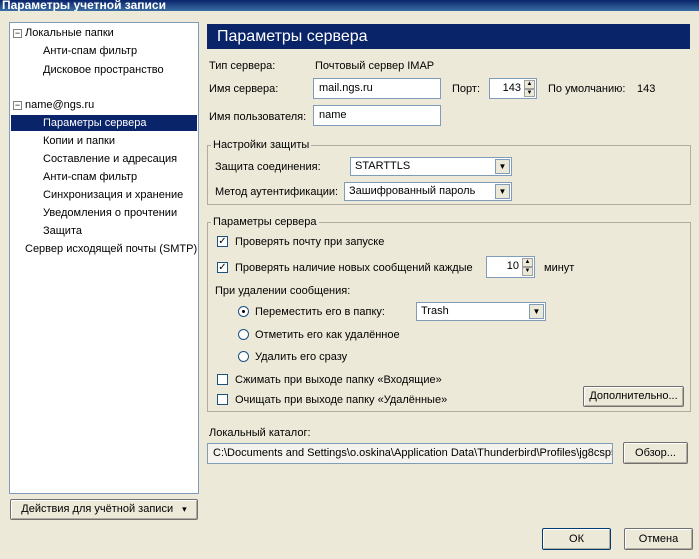  What do you see at coordinates (283, 291) in the screenshot?
I see `on-delete-label: При удалении сообщения:` at bounding box center [283, 291].